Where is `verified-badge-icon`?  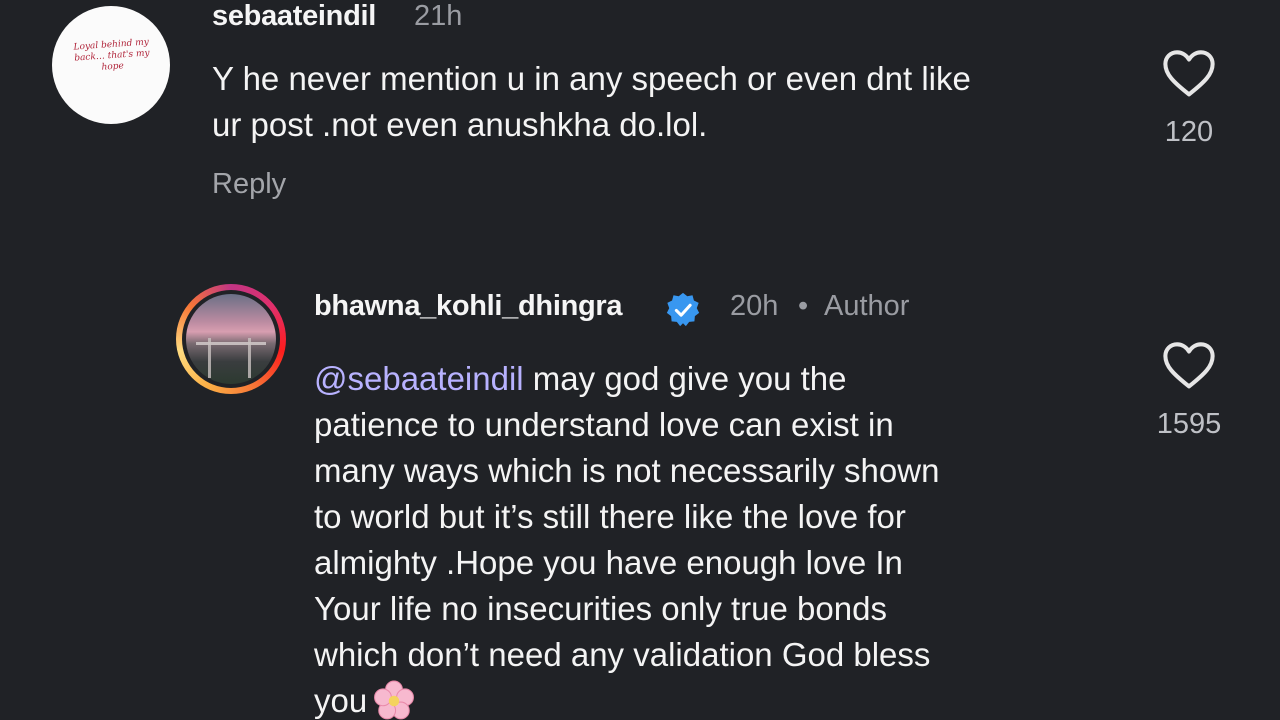 verified-badge-icon is located at coordinates (683, 309).